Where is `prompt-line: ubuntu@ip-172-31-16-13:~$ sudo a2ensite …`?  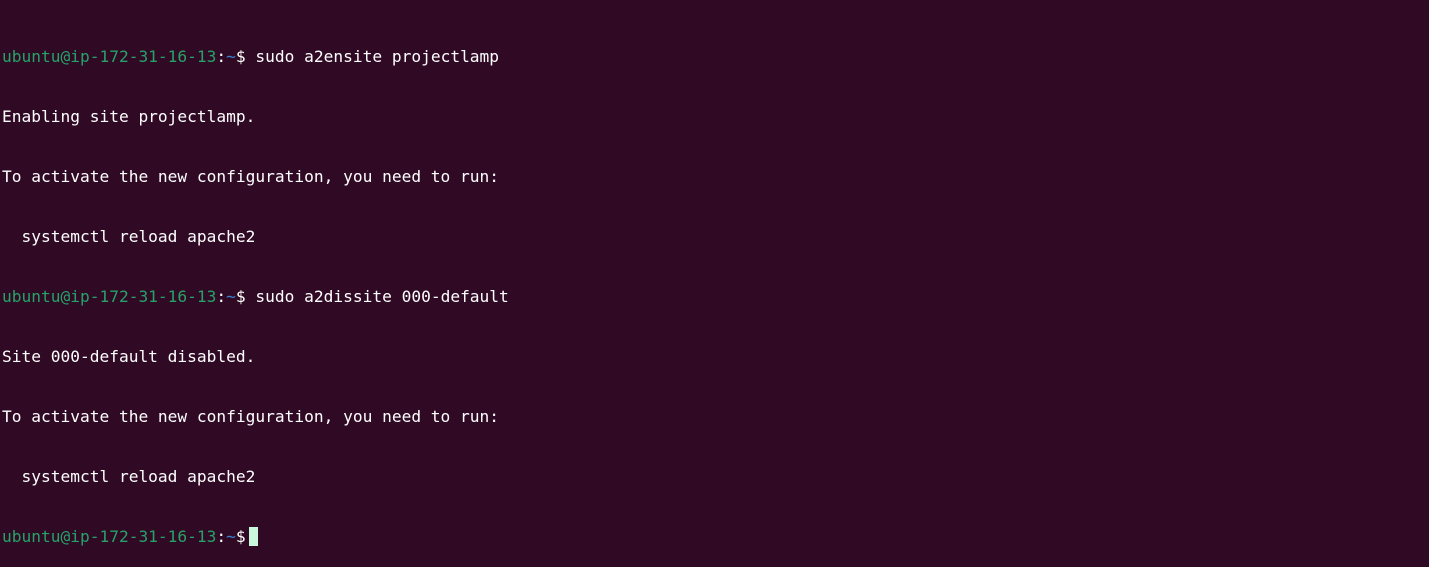
prompt-line: ubuntu@ip-172-31-16-13:~$ sudo a2ensite … is located at coordinates (715, 57).